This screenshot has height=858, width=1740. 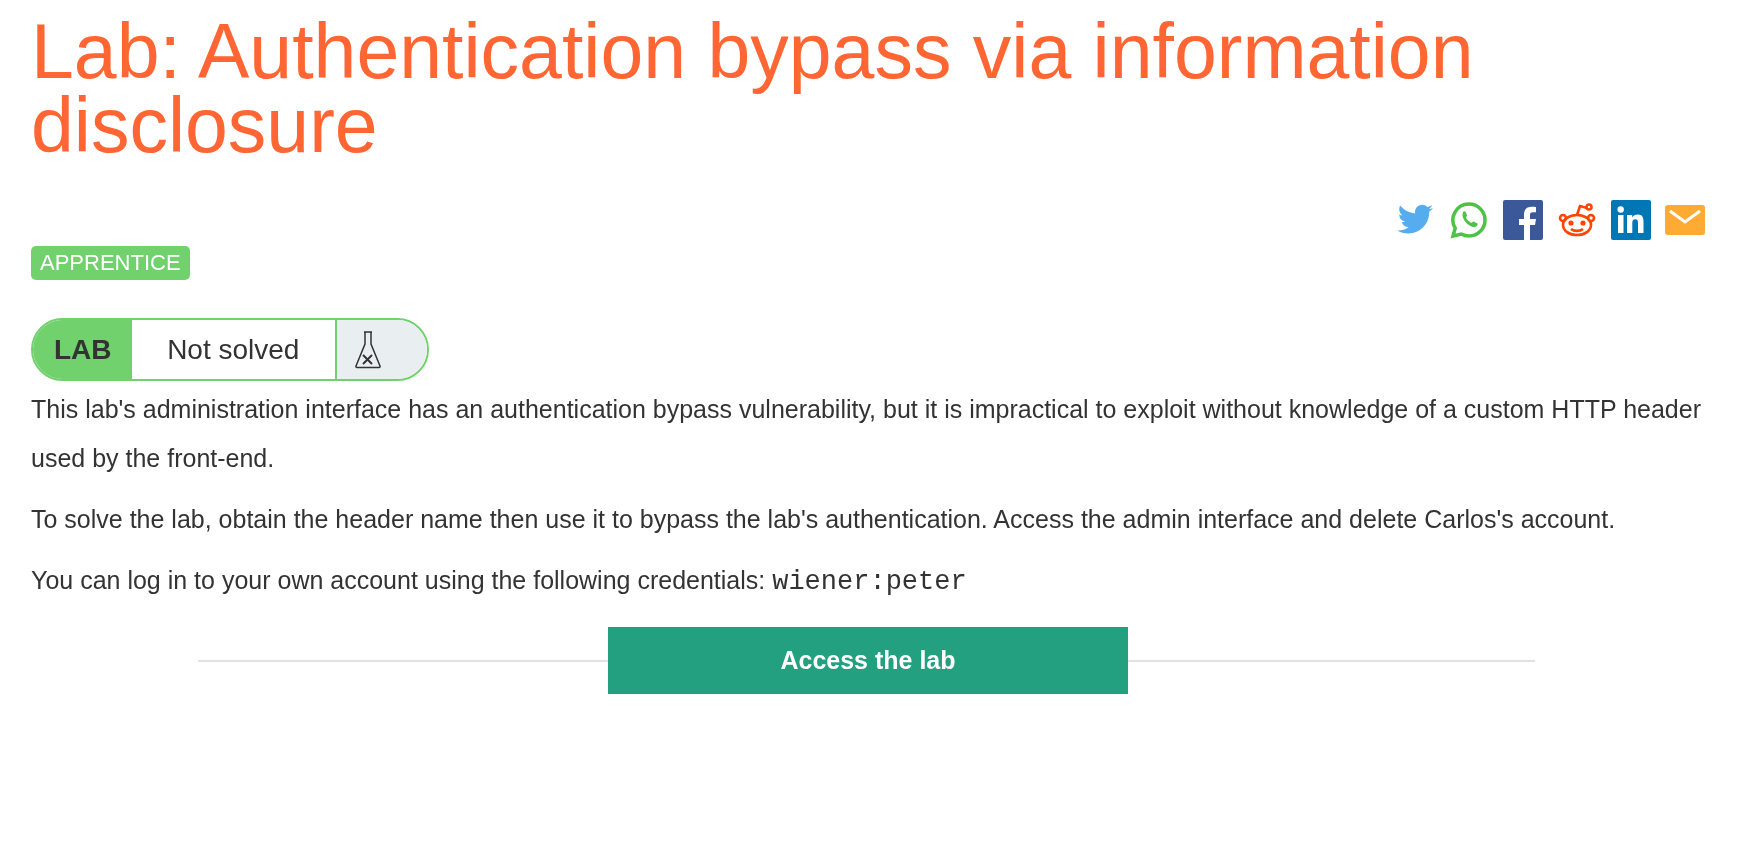 I want to click on phone-bubble-icon, so click(x=1469, y=220).